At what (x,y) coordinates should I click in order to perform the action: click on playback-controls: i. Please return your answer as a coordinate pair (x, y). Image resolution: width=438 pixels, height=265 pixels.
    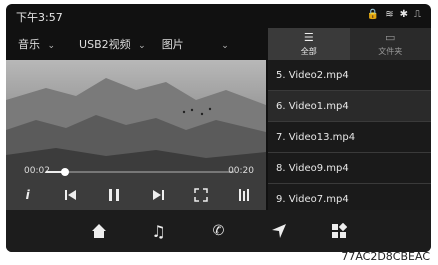
    Looking at the image, I should click on (136, 195).